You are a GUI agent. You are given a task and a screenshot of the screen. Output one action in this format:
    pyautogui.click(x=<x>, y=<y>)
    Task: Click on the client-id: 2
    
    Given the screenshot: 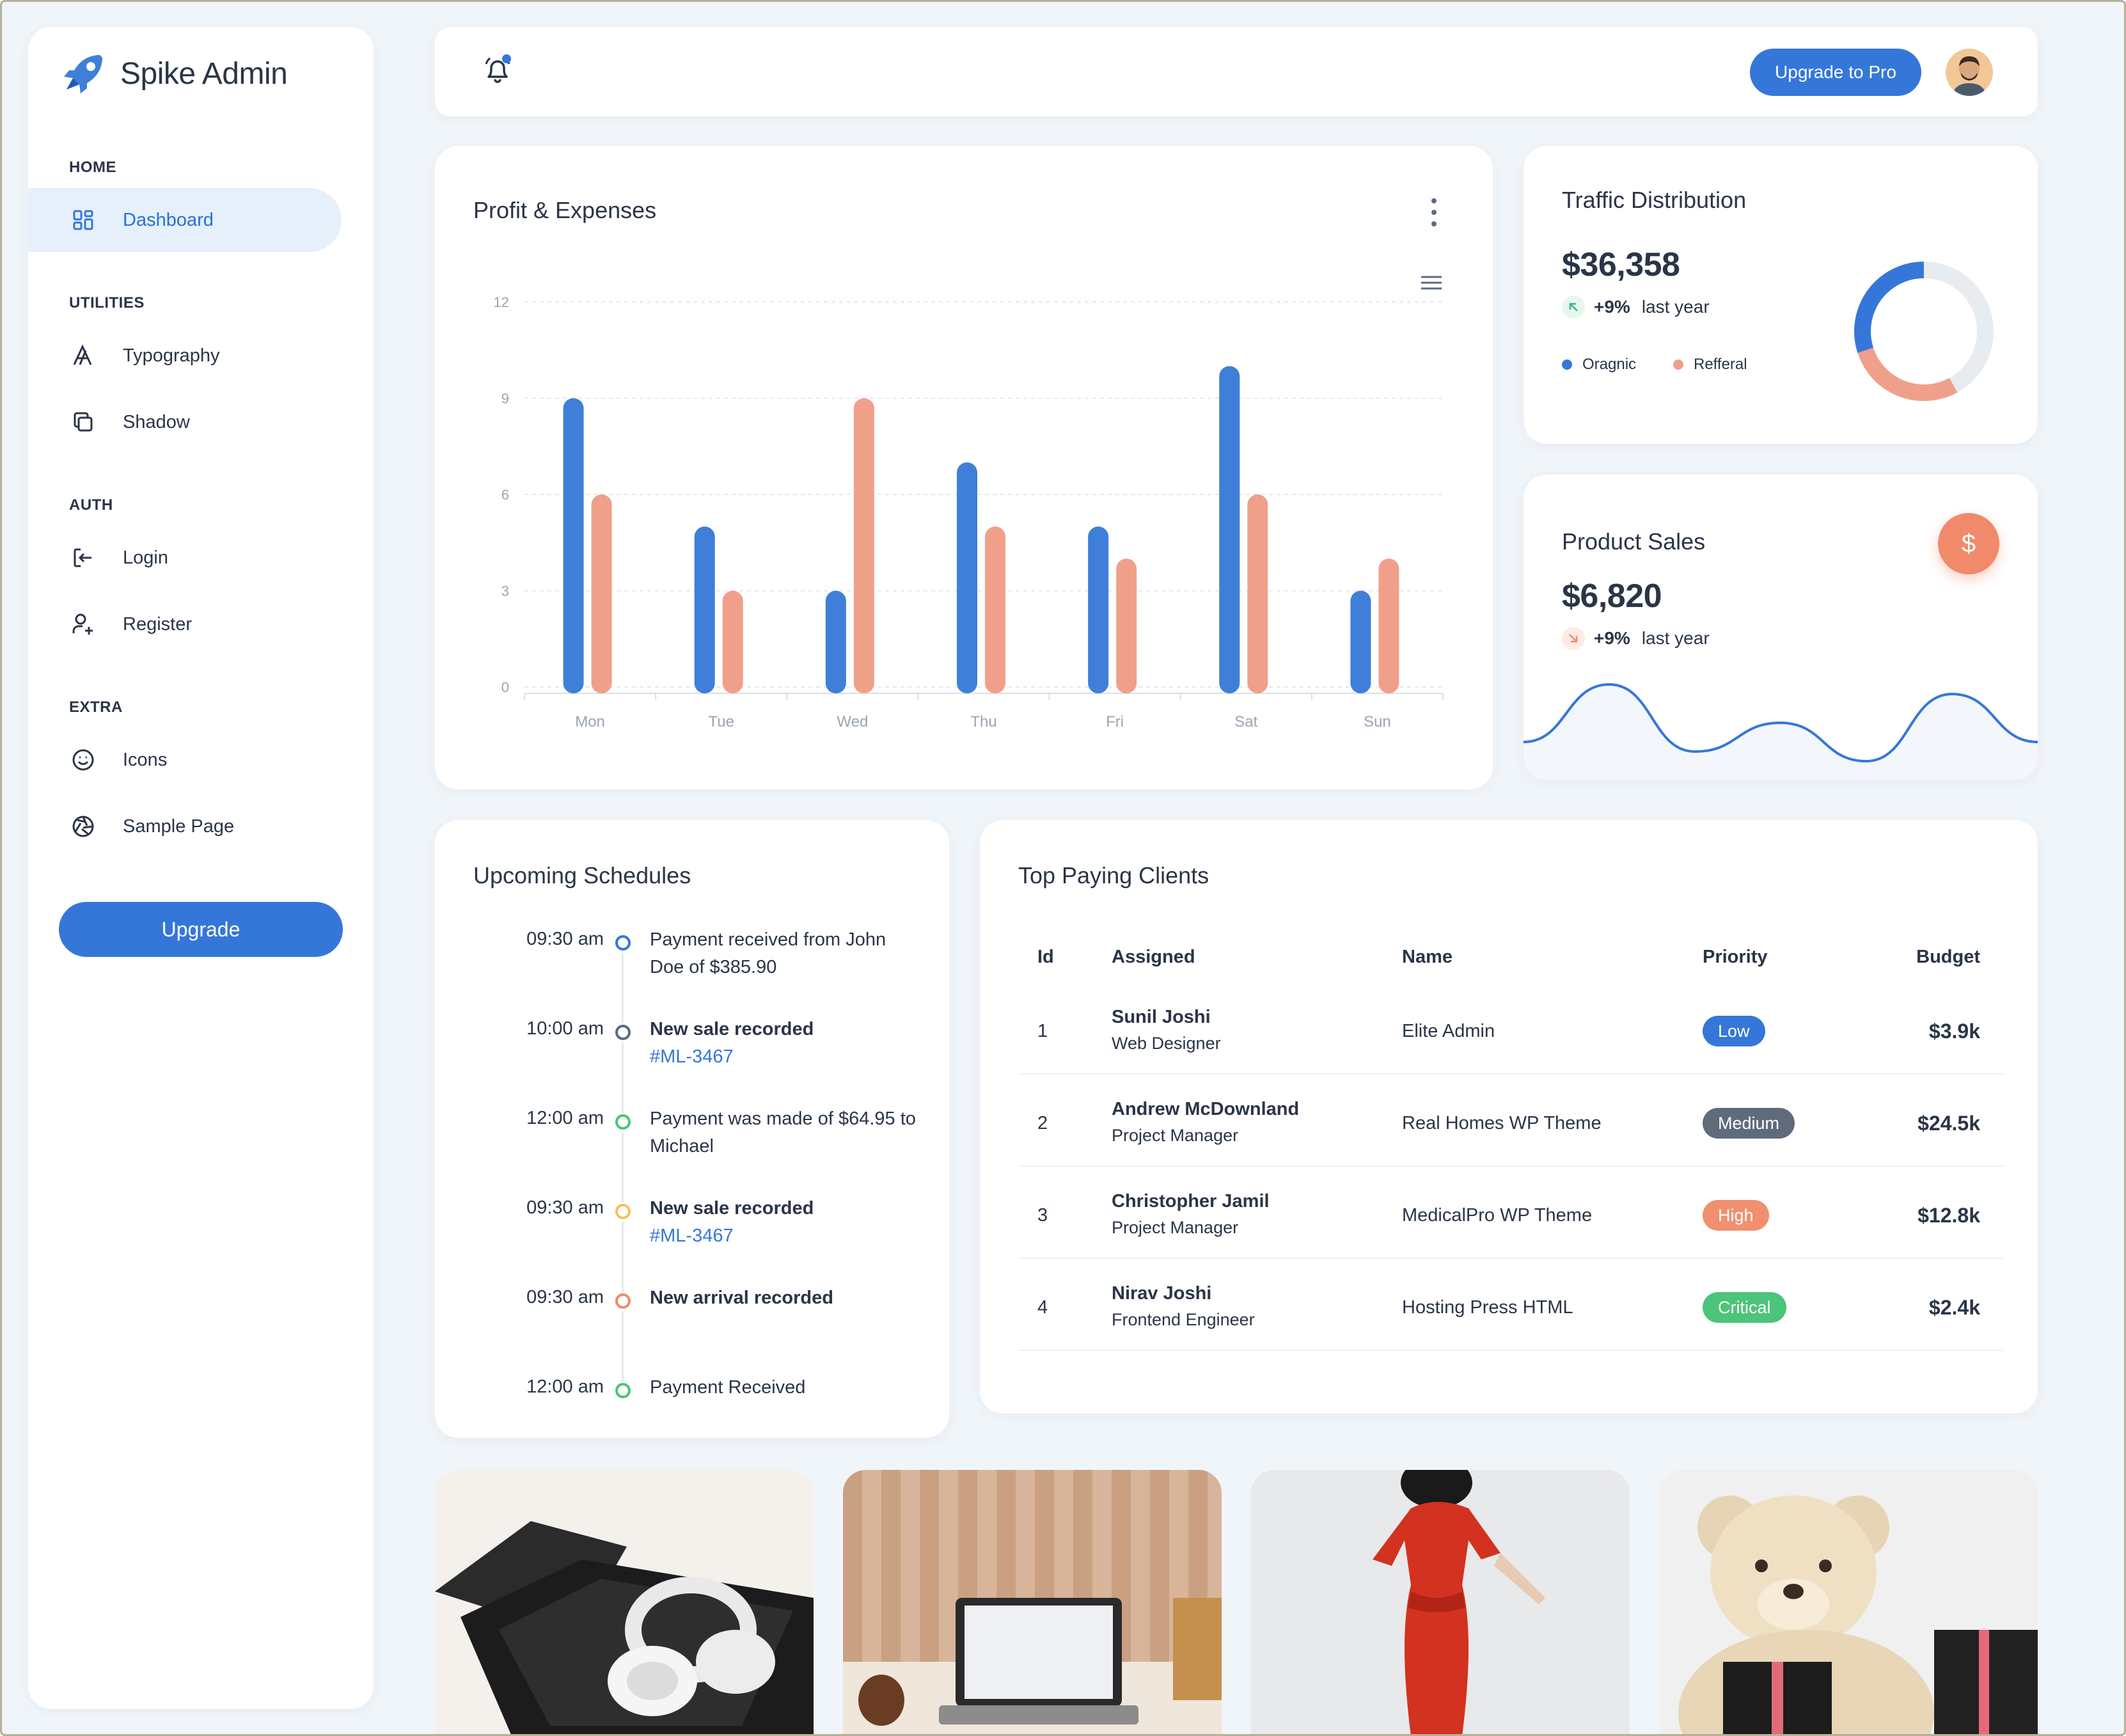 What is the action you would take?
    pyautogui.click(x=1042, y=1123)
    